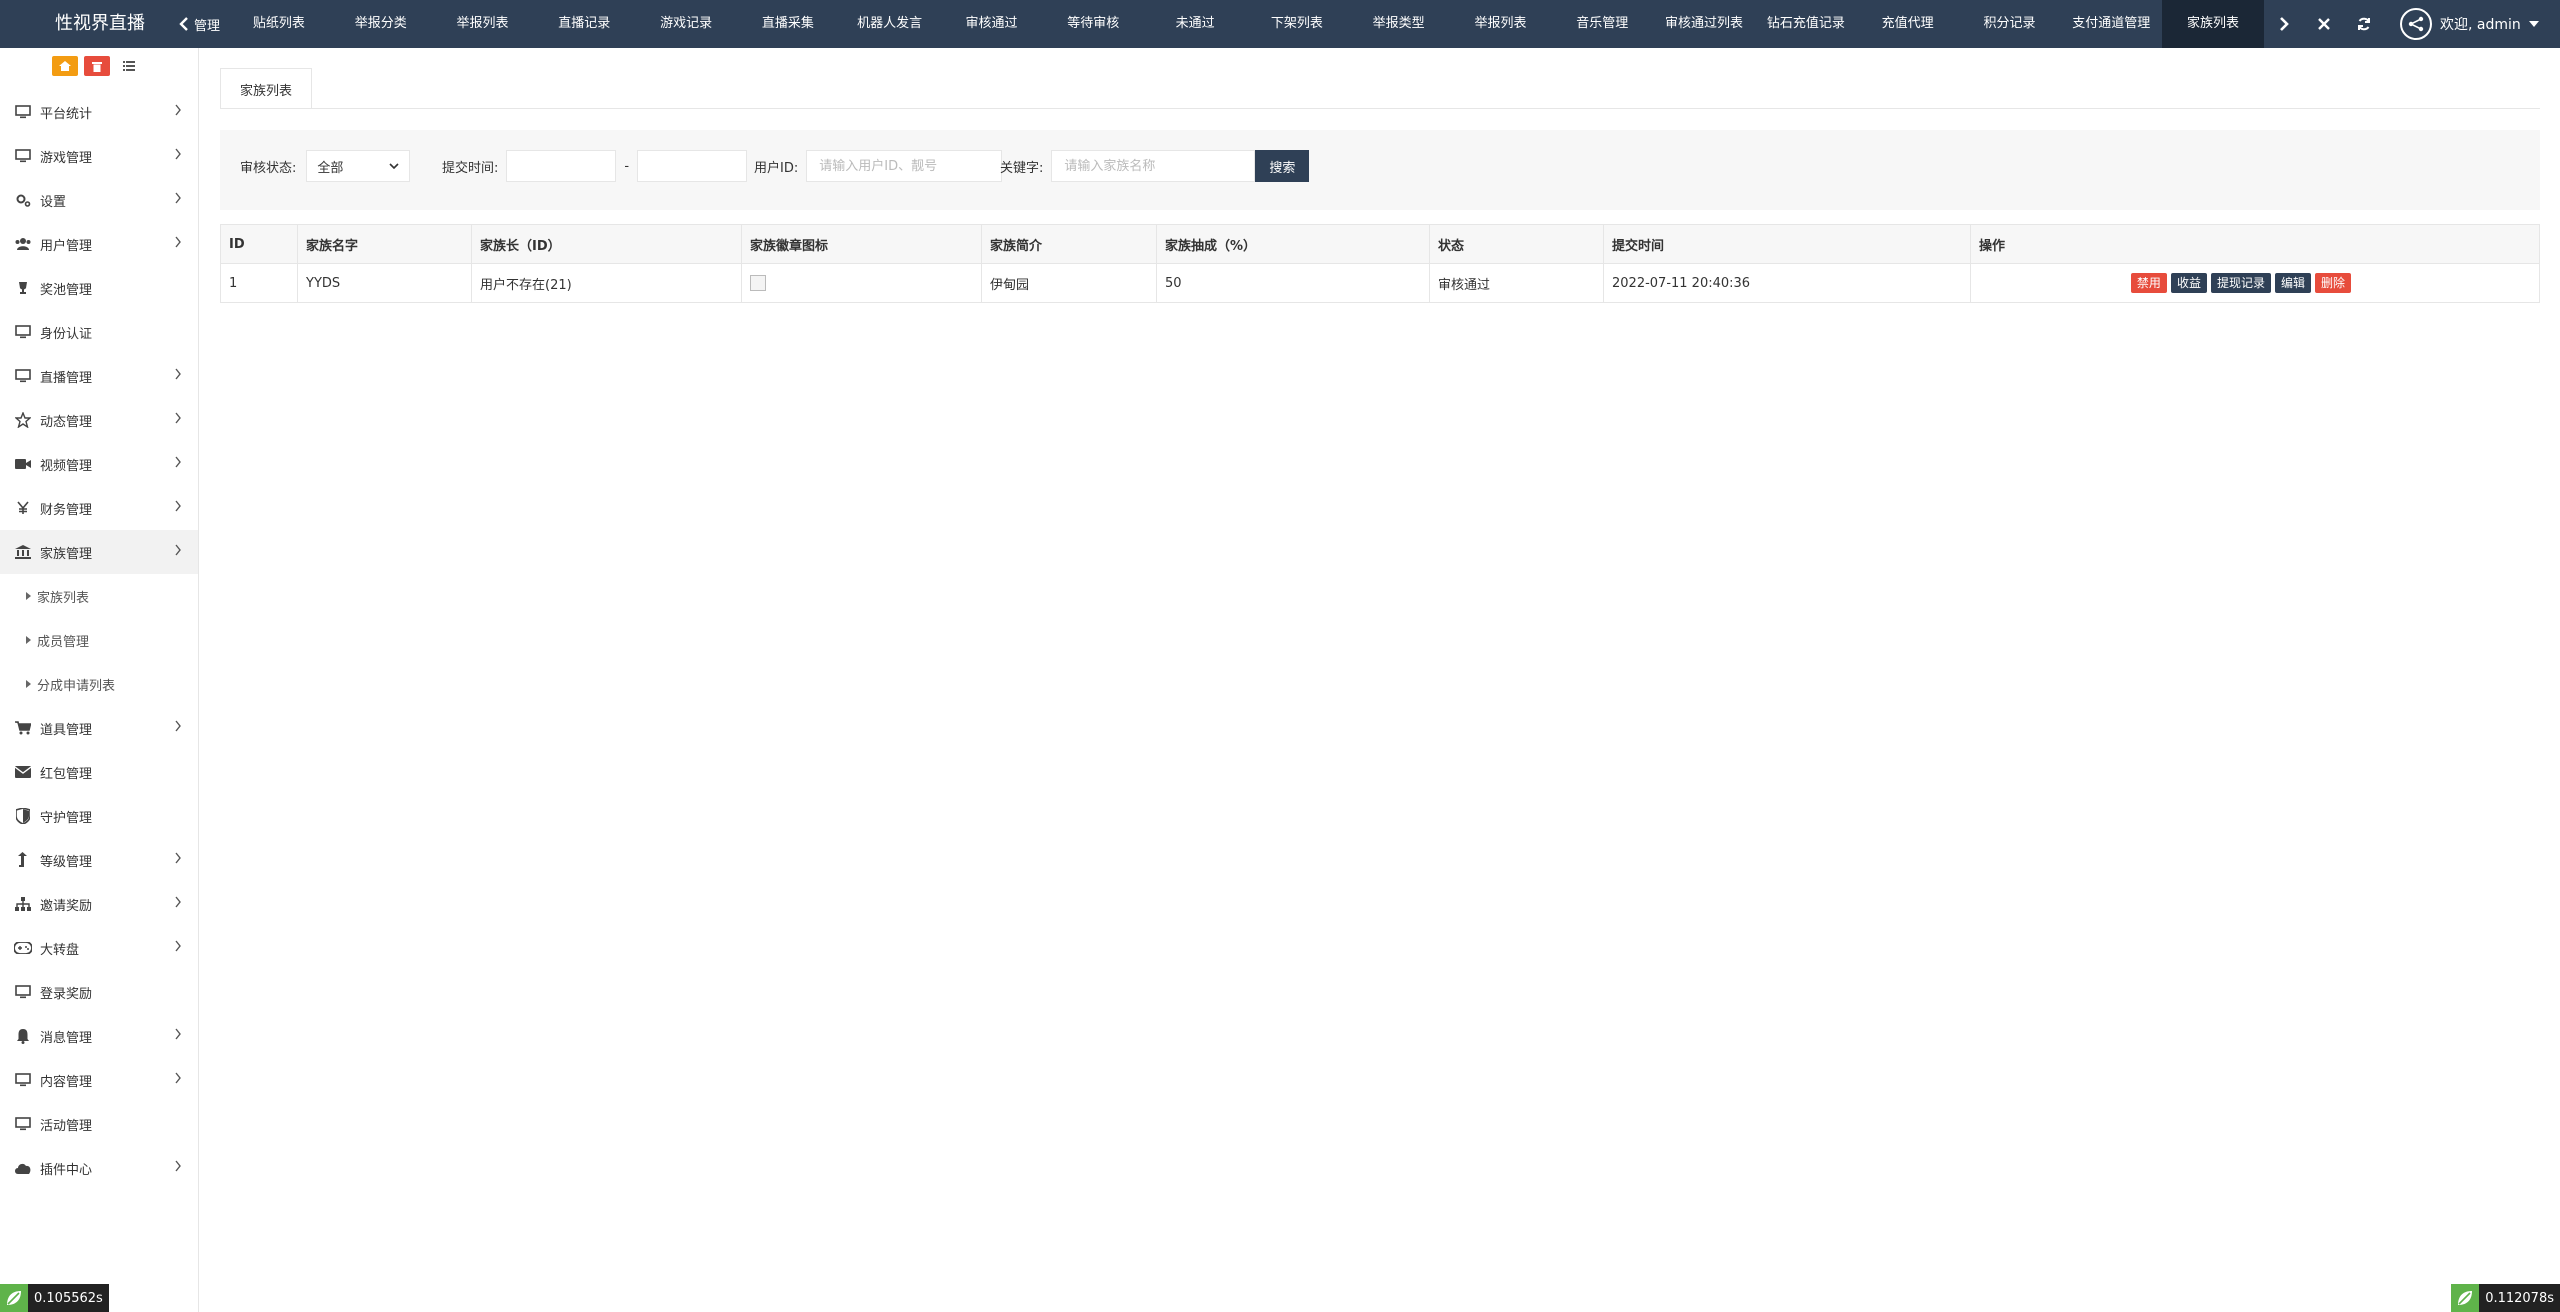 The image size is (2560, 1312). I want to click on sidebar-item: 大转盘, so click(99, 948).